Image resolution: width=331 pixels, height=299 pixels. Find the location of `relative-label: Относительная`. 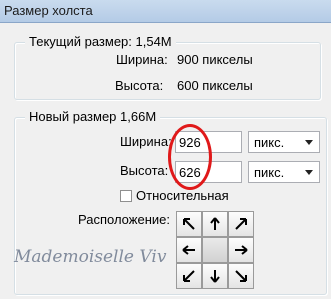

relative-label: Относительная is located at coordinates (182, 196).